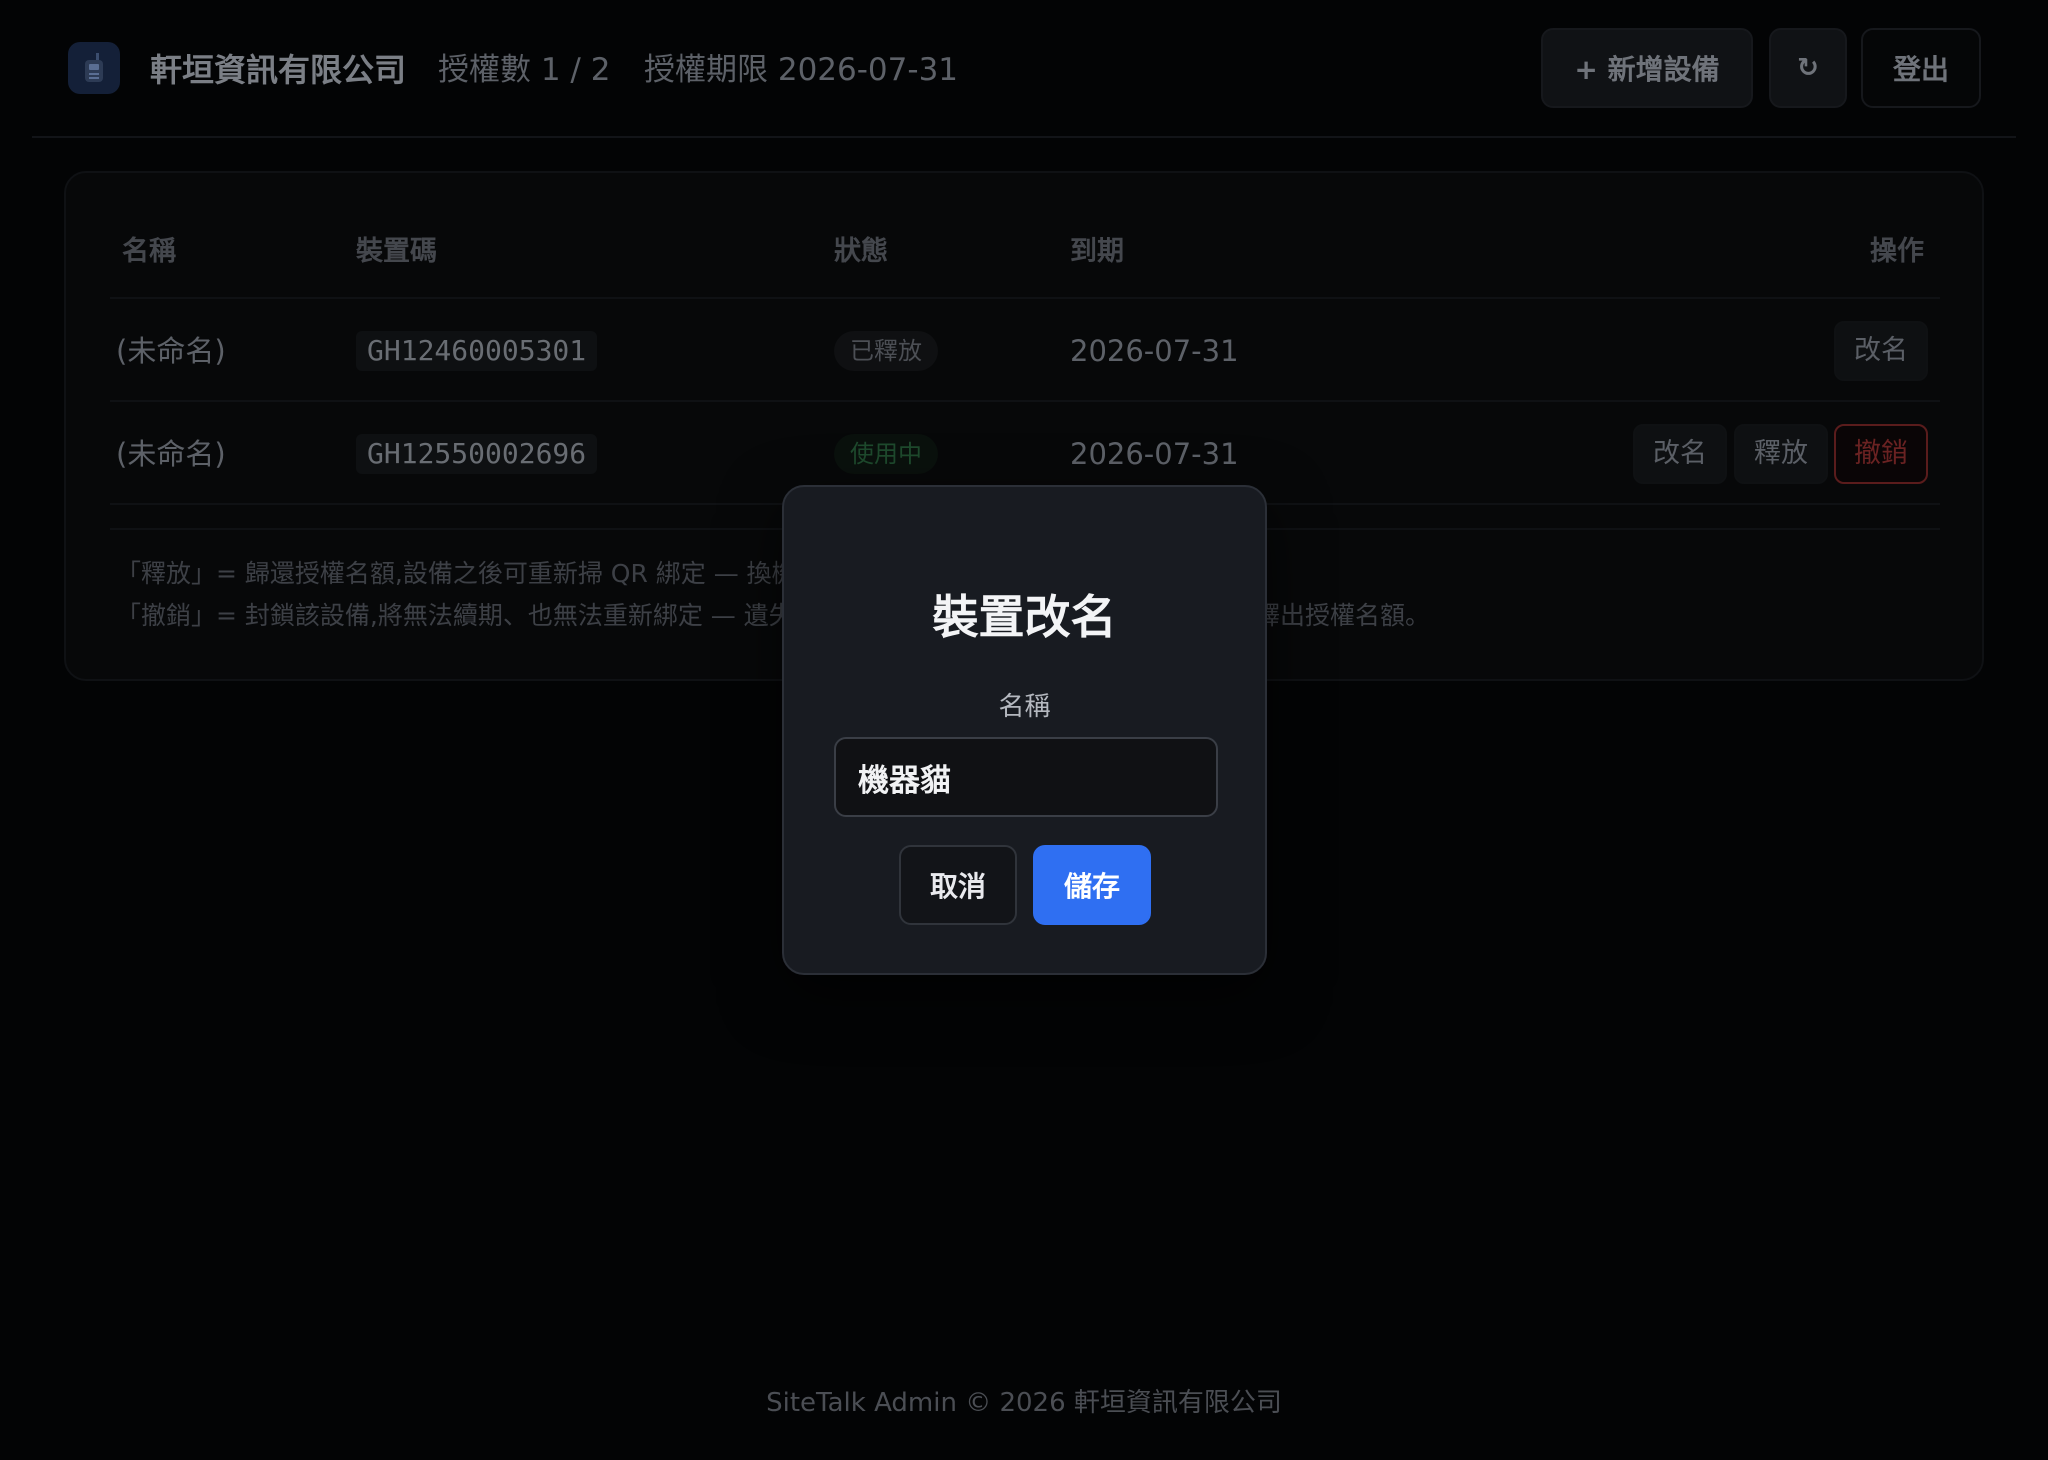  I want to click on status-badge: 已釋放, so click(886, 351).